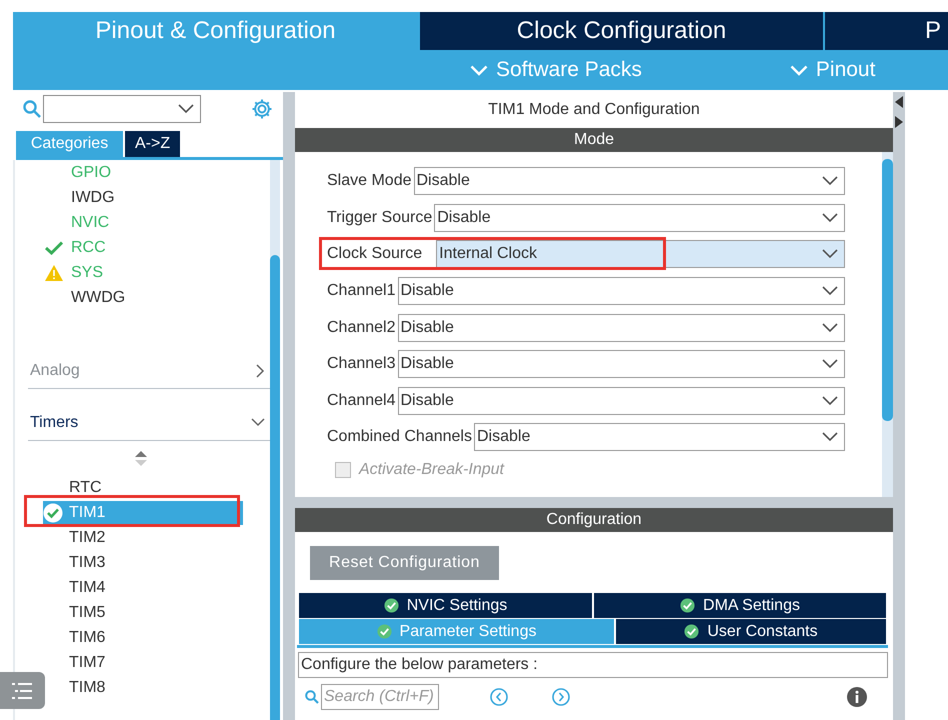 The image size is (948, 720). What do you see at coordinates (594, 110) in the screenshot?
I see `panel-title: TIM1 Mode and Configuration` at bounding box center [594, 110].